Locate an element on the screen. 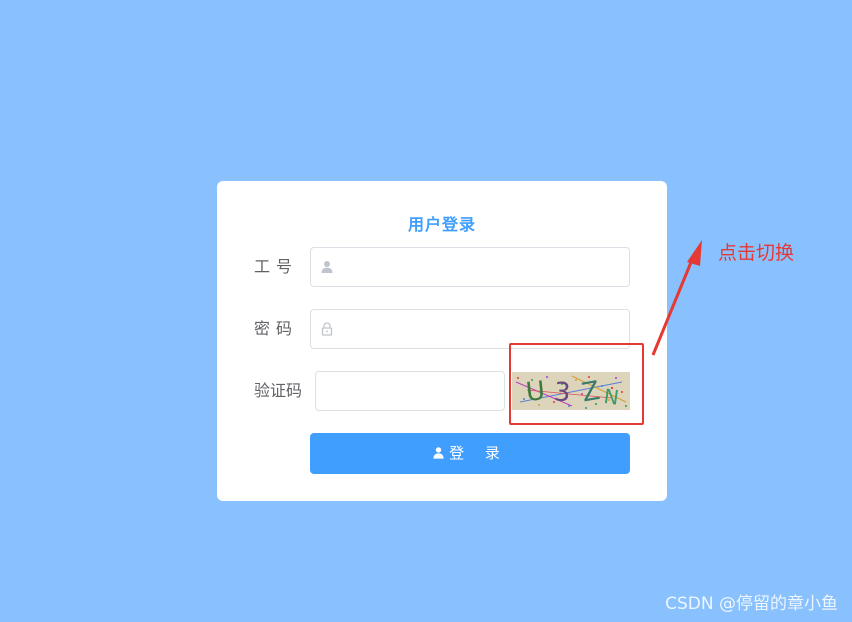 The height and width of the screenshot is (622, 852). annotation-arrow-icon is located at coordinates (676, 298).